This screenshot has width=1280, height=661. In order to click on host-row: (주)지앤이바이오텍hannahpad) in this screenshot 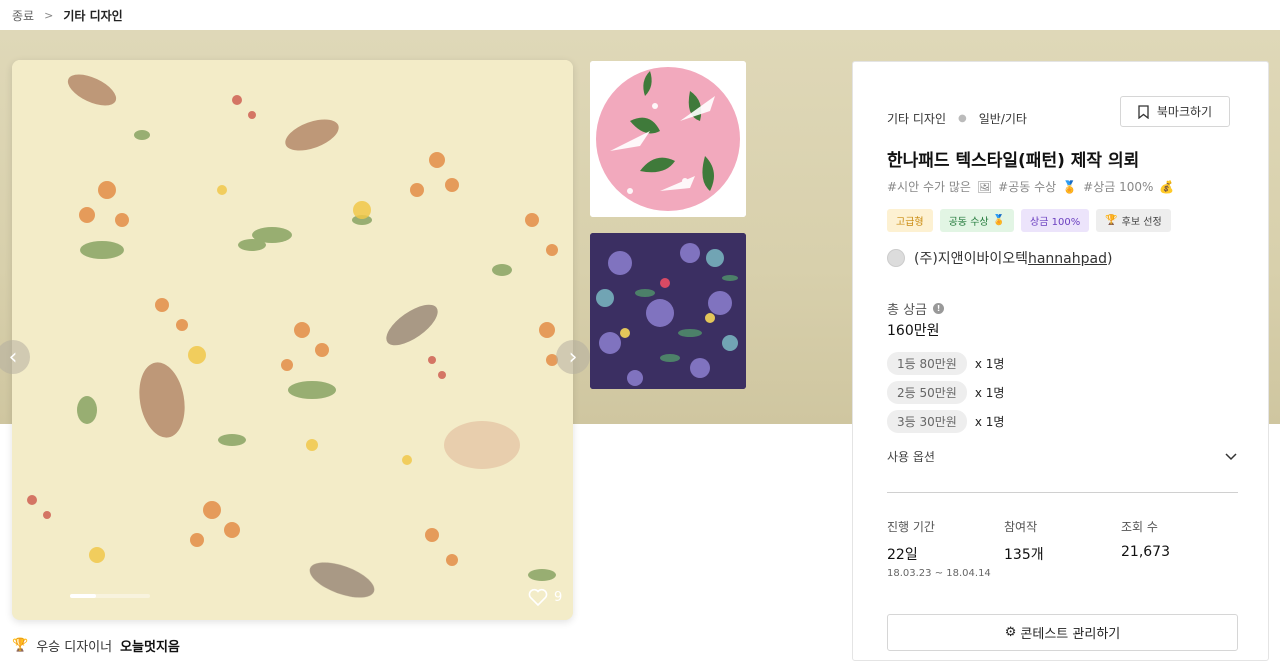, I will do `click(999, 258)`.